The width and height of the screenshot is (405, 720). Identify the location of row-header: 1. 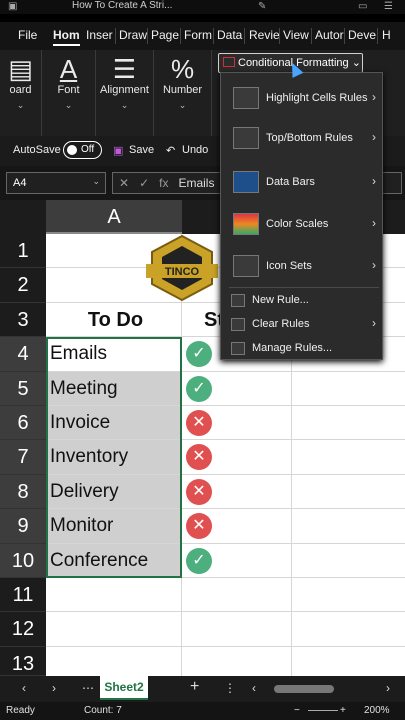
(23, 251).